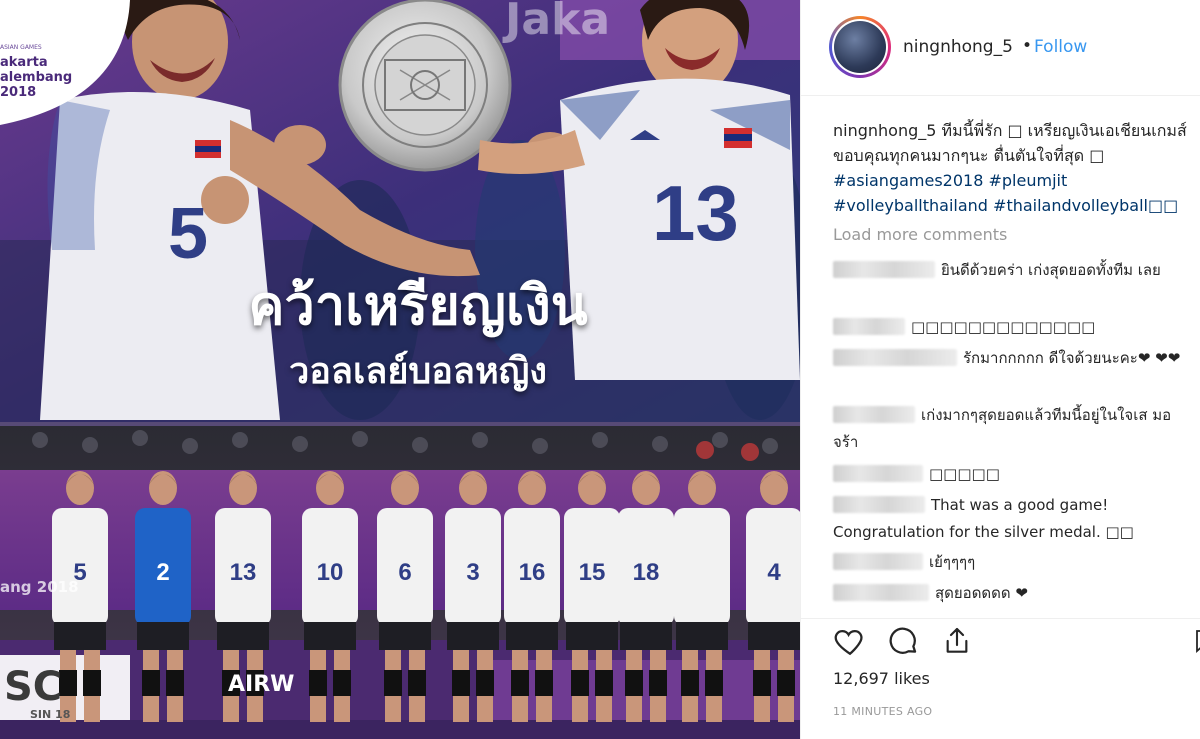  Describe the element at coordinates (883, 711) in the screenshot. I see `post-timestamp: 11 MINUTES AGO` at that location.